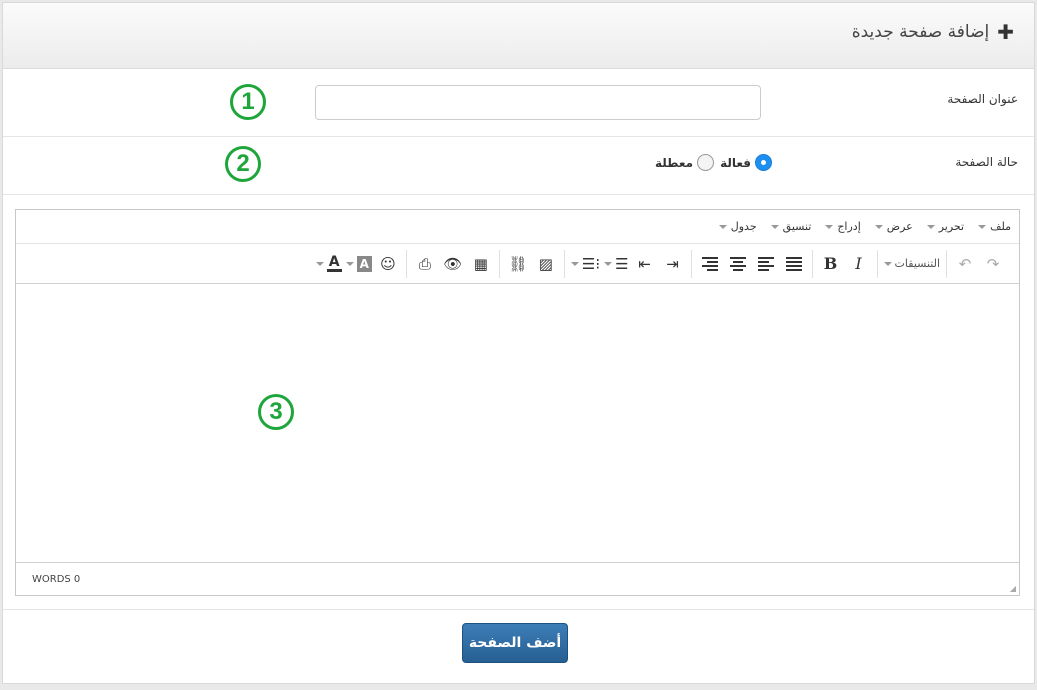  I want to click on status-disabled-option: معطلة, so click(685, 162).